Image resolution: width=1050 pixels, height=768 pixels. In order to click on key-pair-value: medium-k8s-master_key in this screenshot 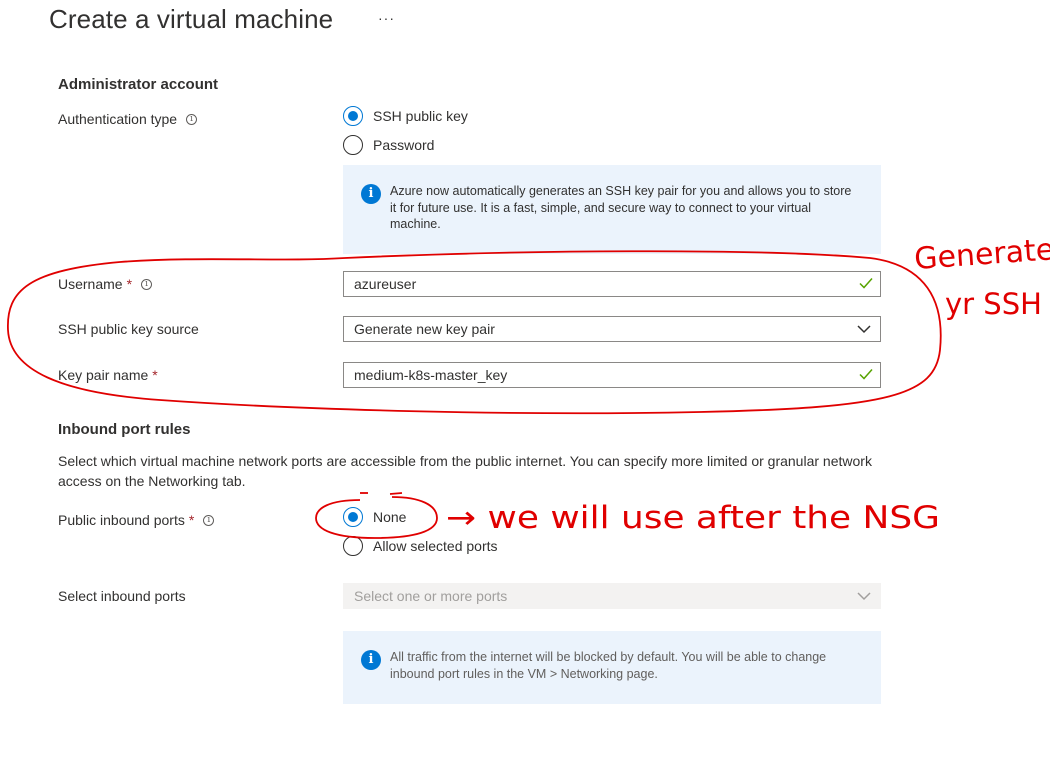, I will do `click(430, 375)`.